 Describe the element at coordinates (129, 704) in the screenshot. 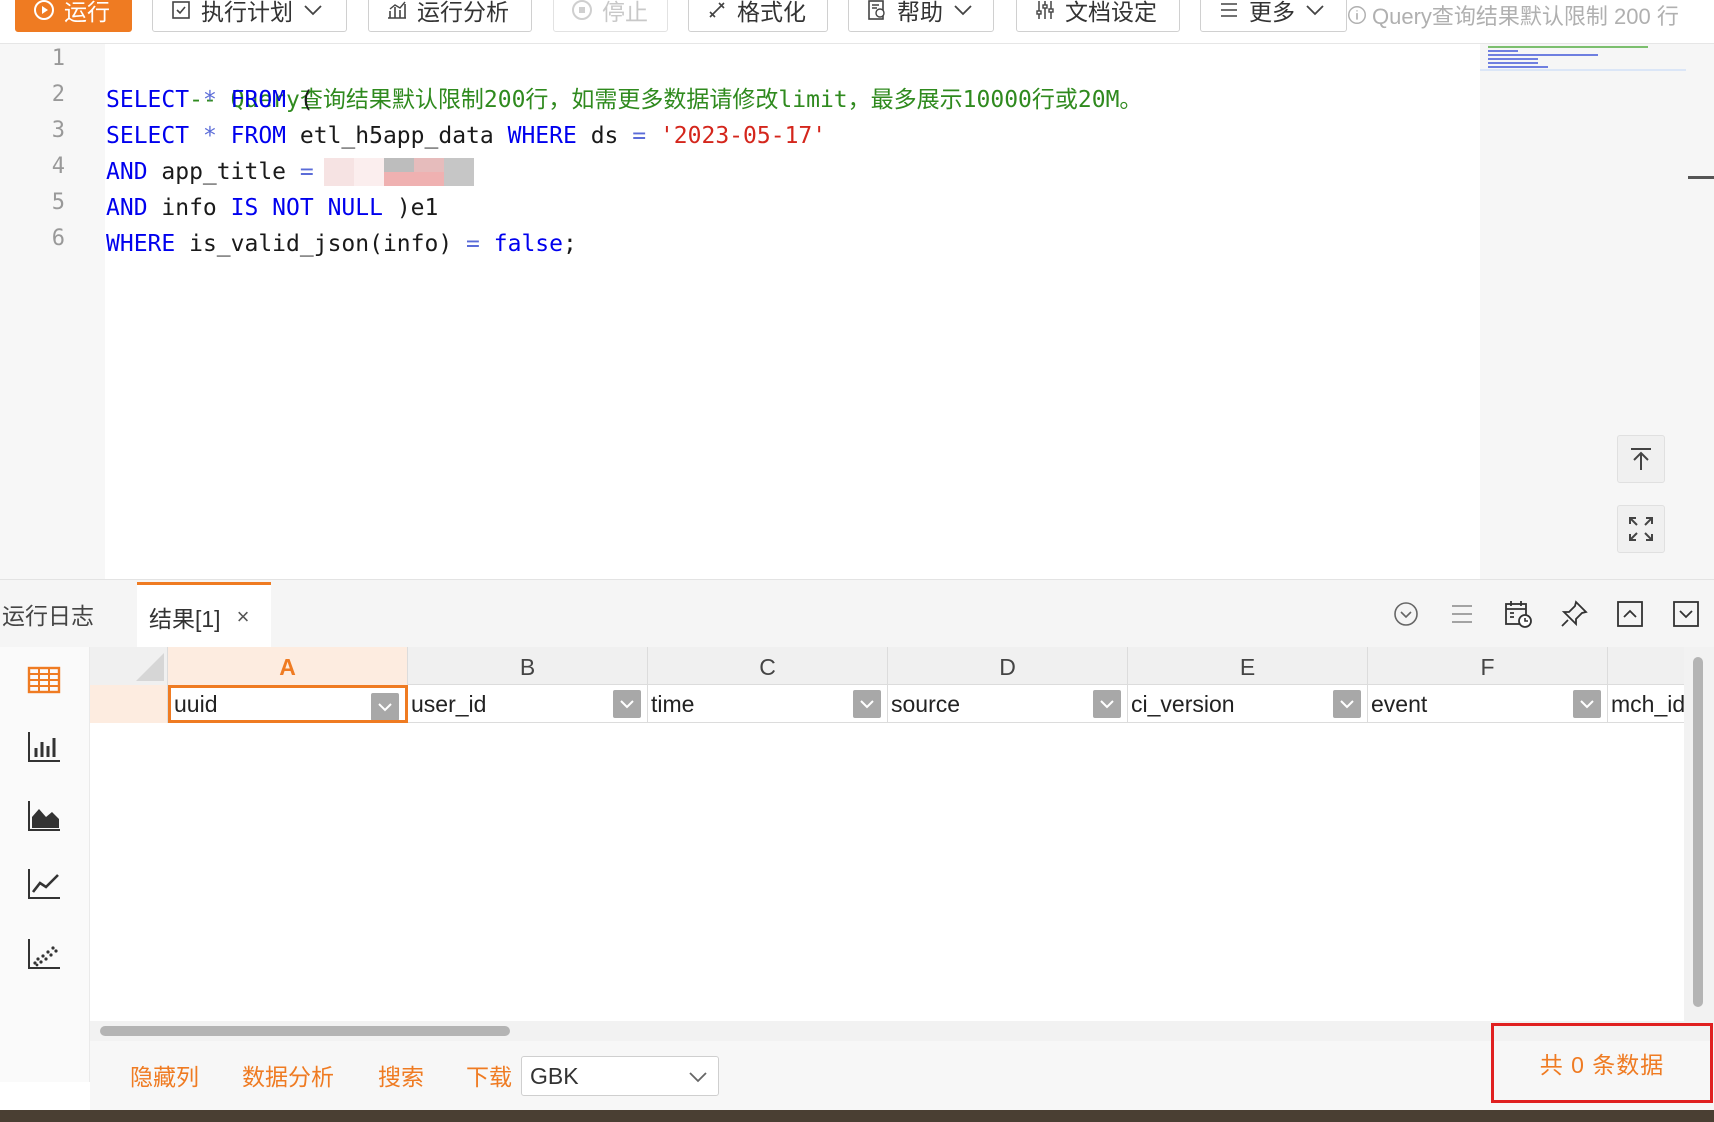

I see `row-header` at that location.